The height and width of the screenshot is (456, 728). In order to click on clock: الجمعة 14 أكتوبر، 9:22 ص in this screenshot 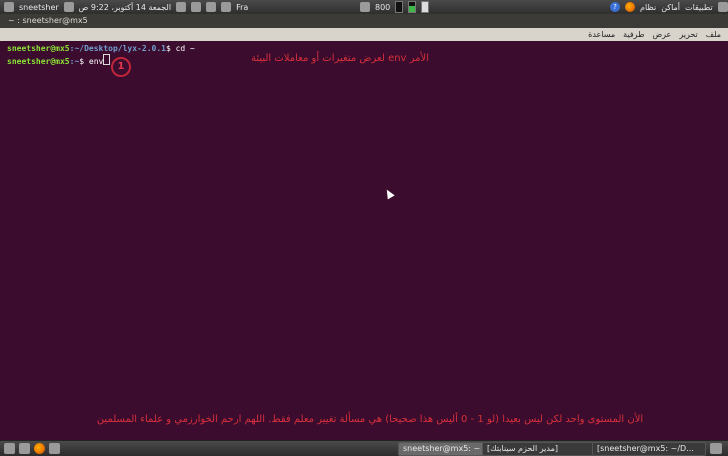, I will do `click(125, 7)`.